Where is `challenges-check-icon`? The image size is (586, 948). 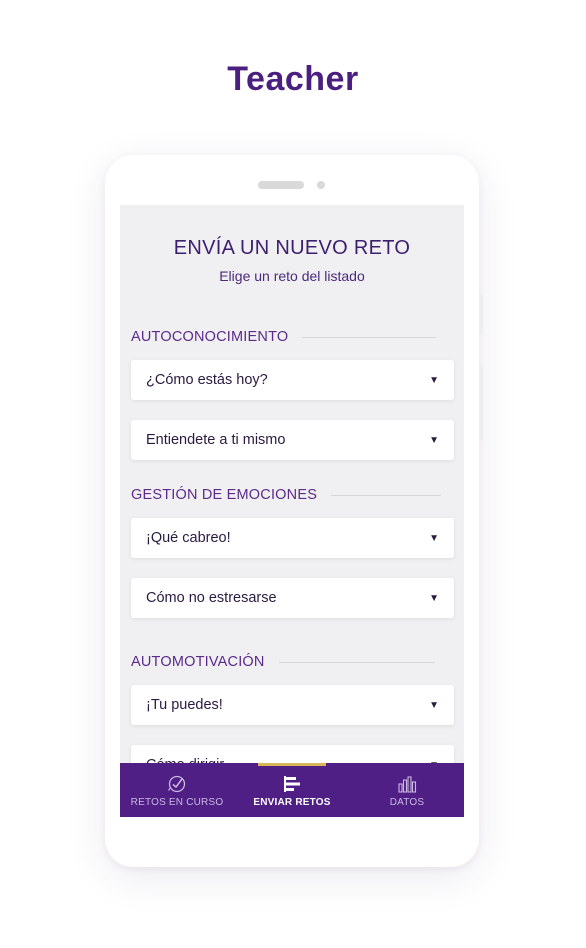
challenges-check-icon is located at coordinates (176, 784).